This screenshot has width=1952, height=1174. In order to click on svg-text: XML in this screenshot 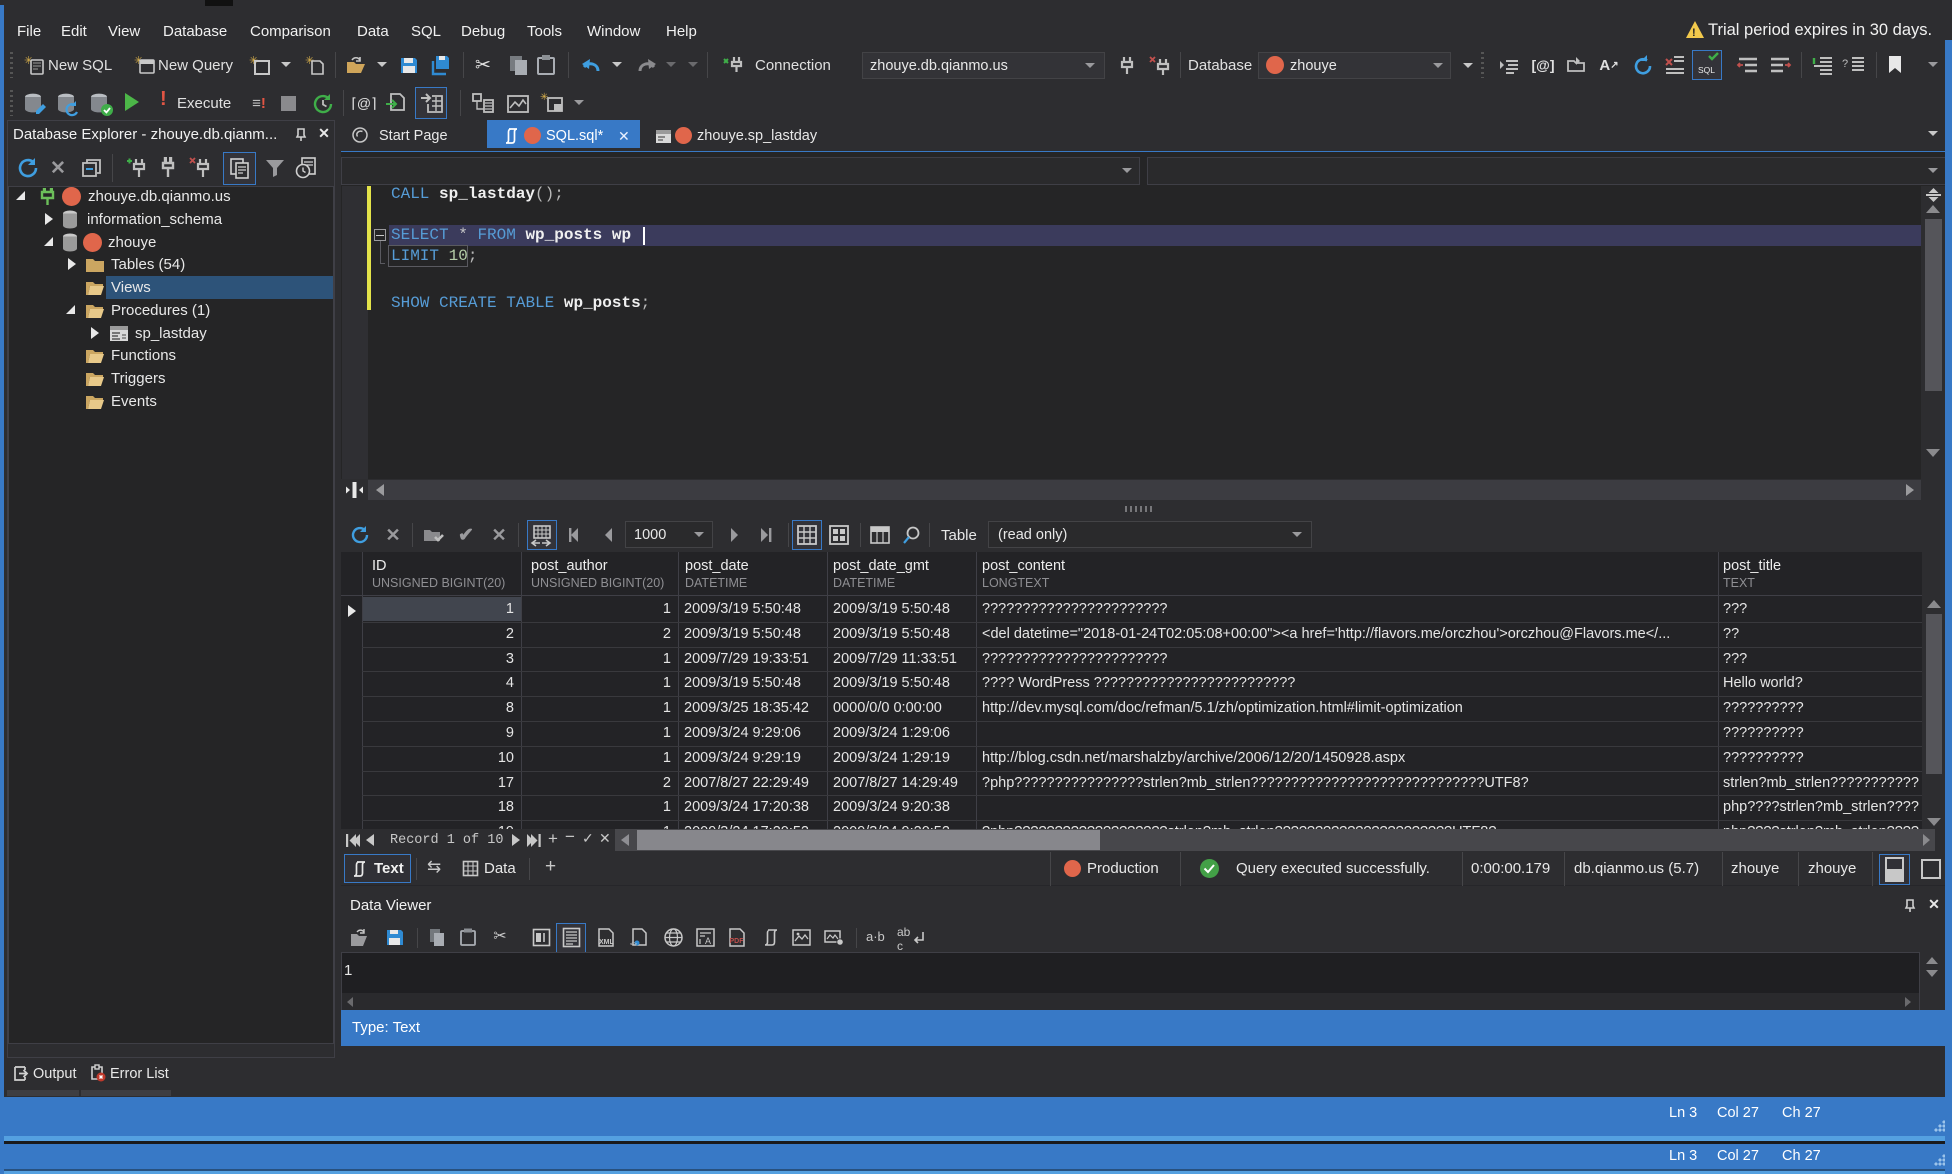, I will do `click(607, 942)`.